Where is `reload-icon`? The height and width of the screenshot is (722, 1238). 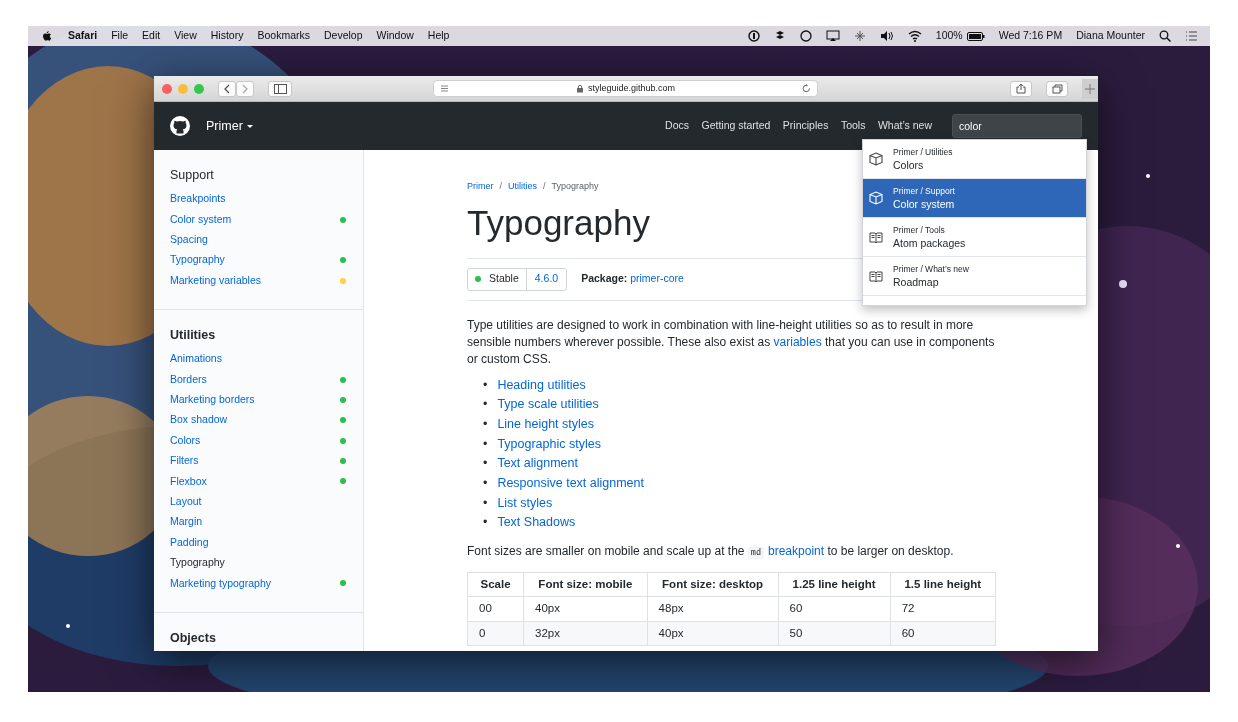
reload-icon is located at coordinates (806, 88).